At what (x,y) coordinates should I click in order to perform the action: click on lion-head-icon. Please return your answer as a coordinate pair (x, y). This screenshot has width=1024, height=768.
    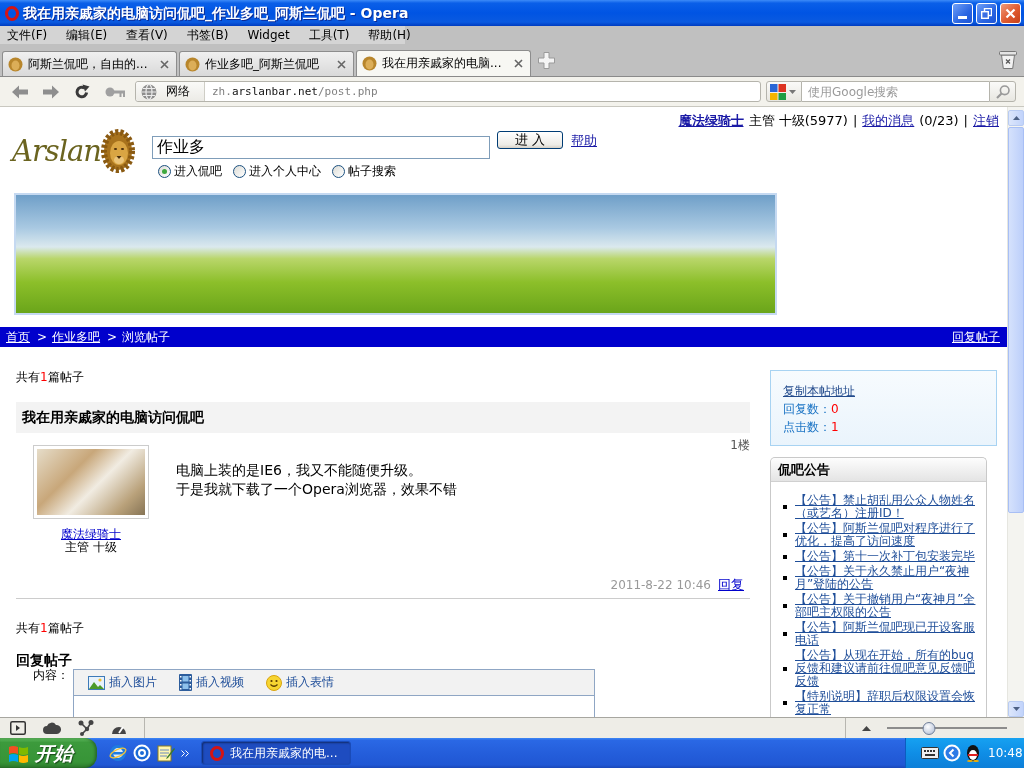
    Looking at the image, I should click on (117, 151).